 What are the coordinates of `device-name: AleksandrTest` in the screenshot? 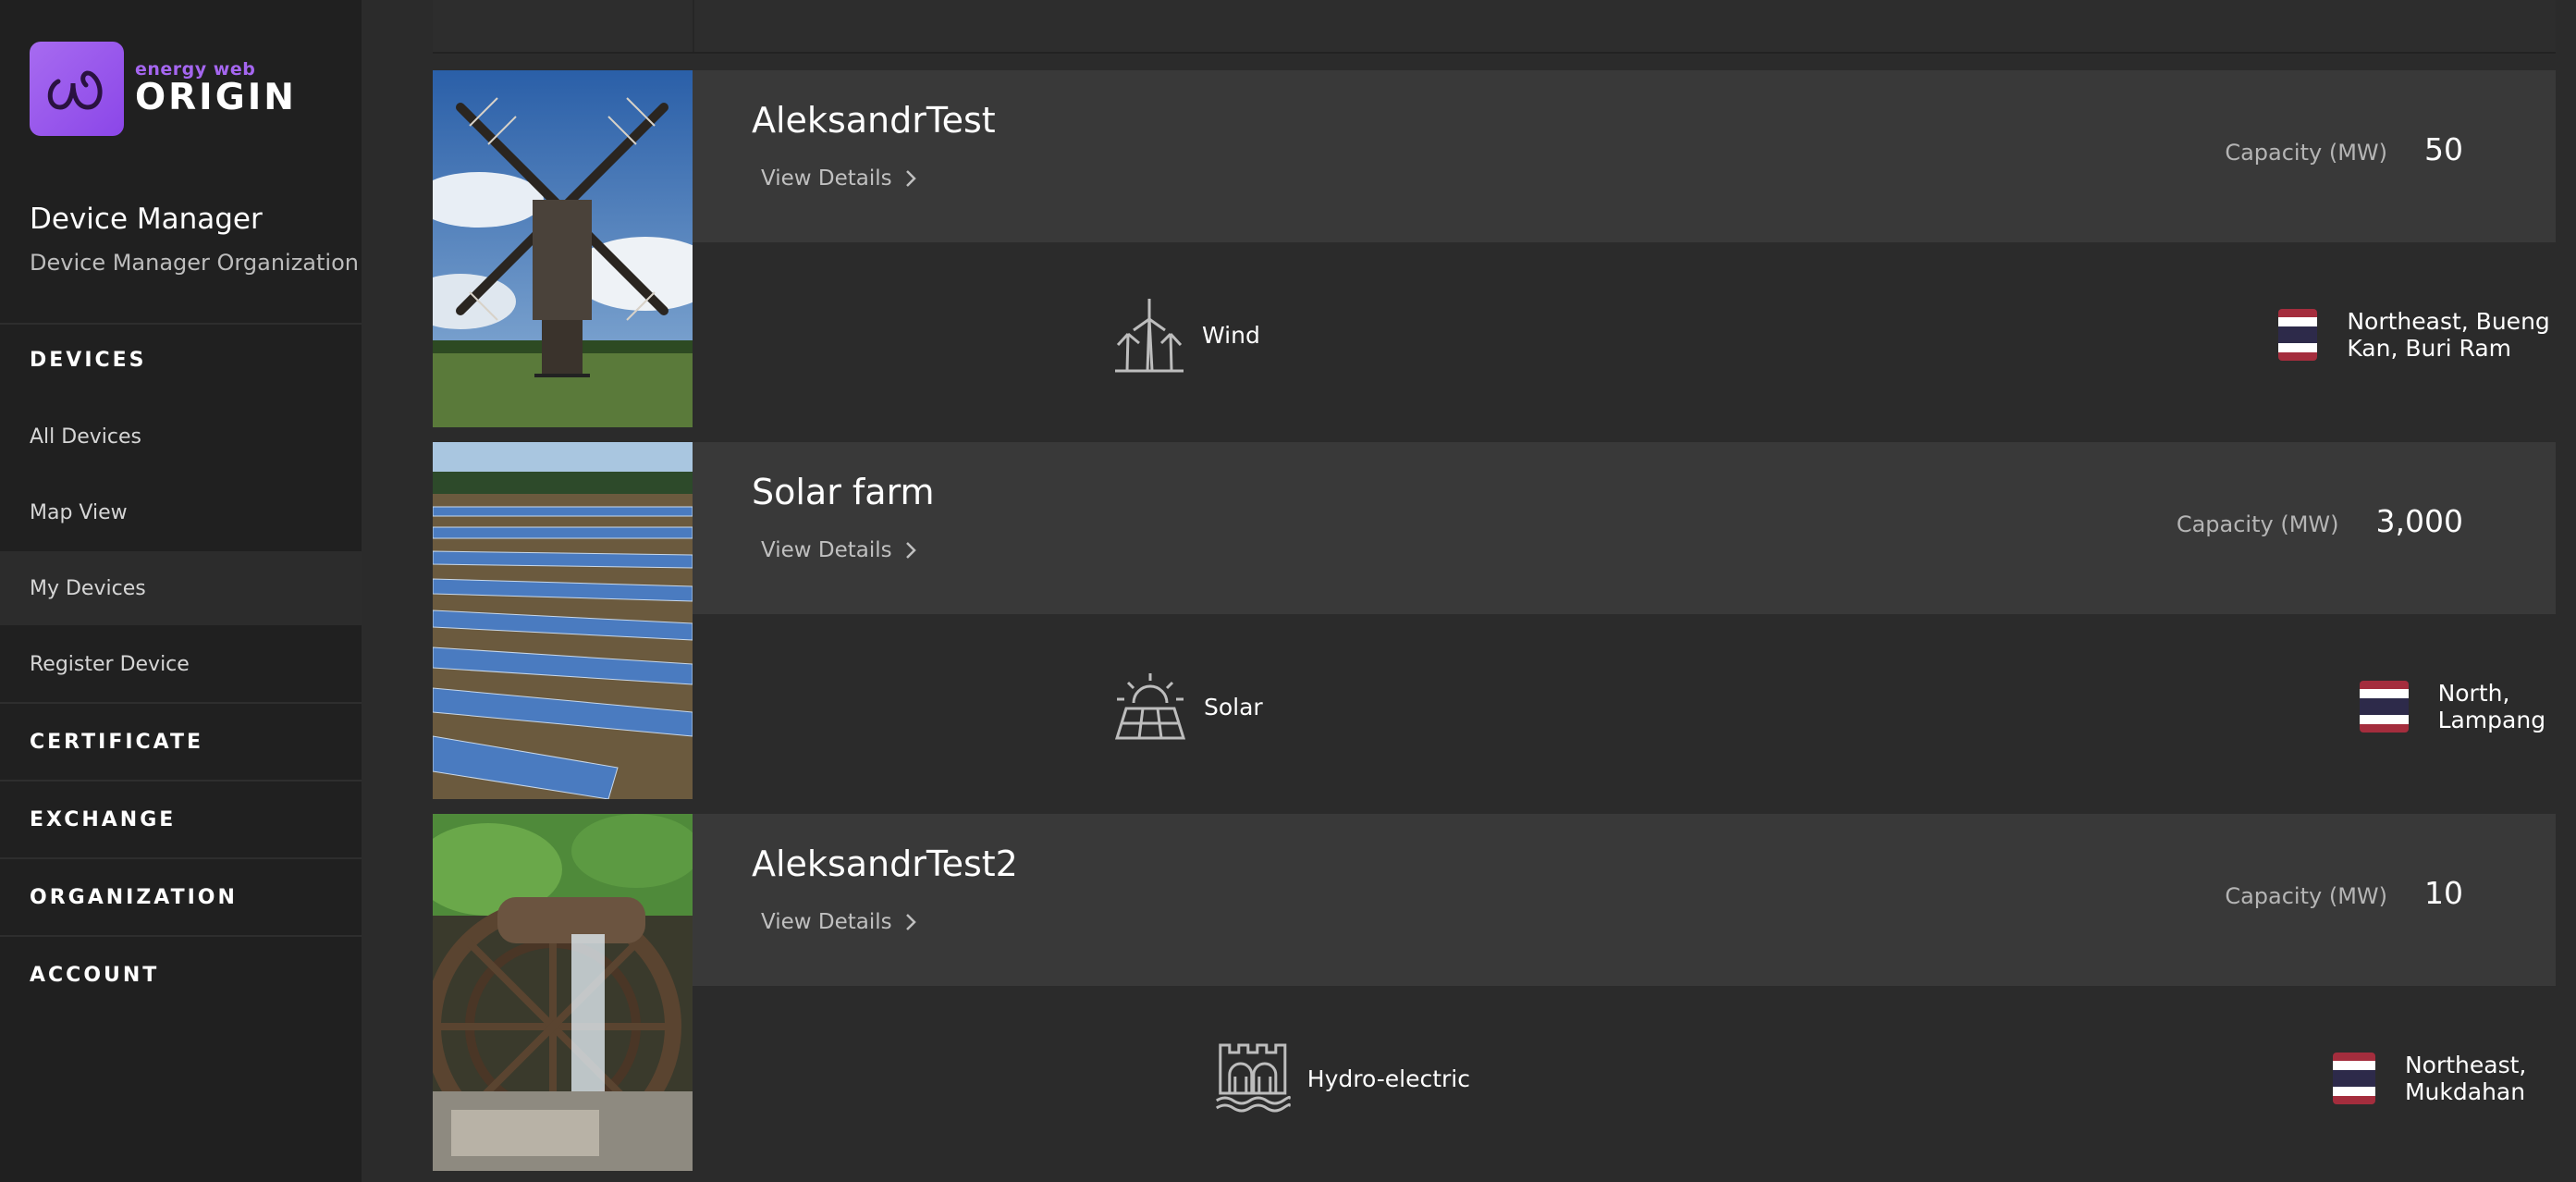 It's located at (874, 121).